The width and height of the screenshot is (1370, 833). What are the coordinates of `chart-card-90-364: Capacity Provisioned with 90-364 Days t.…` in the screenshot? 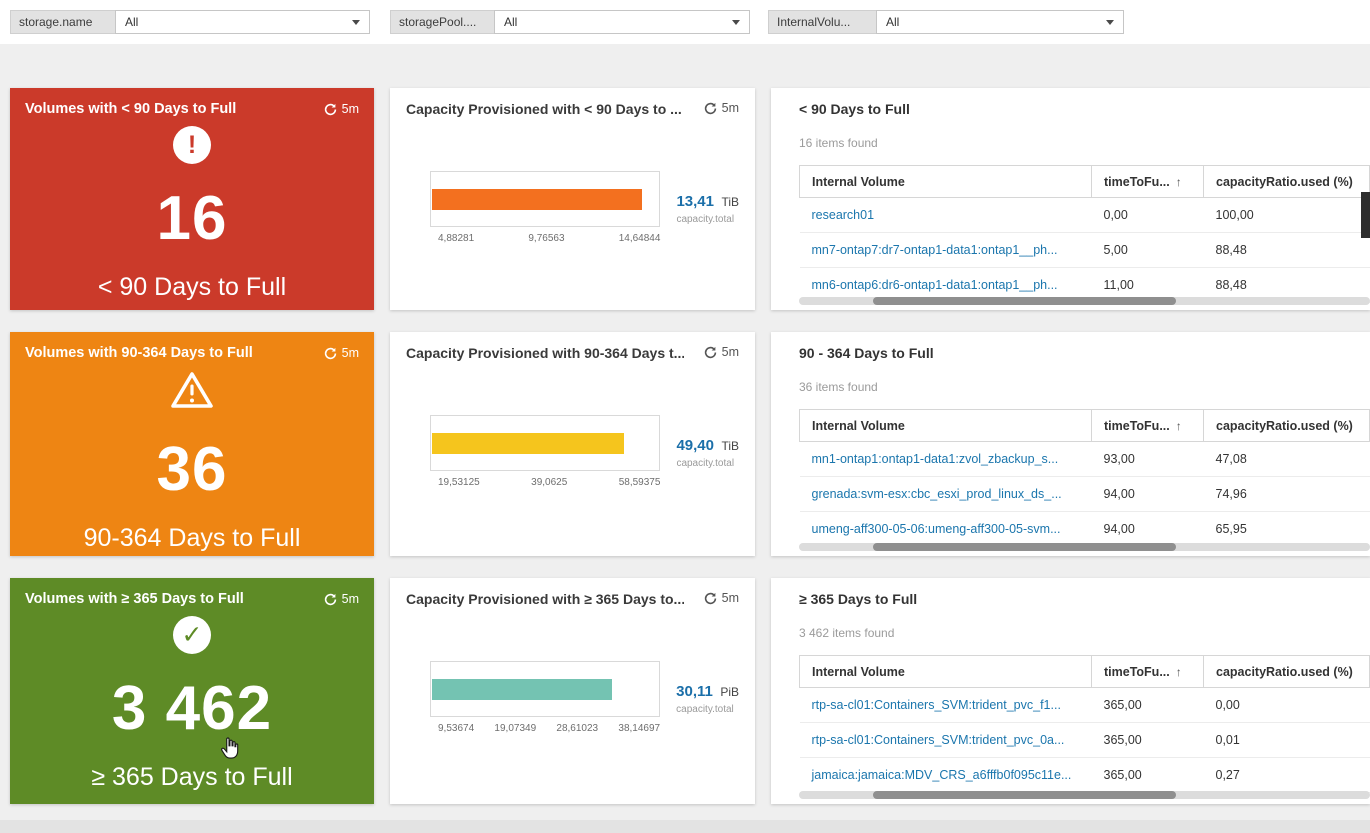 It's located at (572, 444).